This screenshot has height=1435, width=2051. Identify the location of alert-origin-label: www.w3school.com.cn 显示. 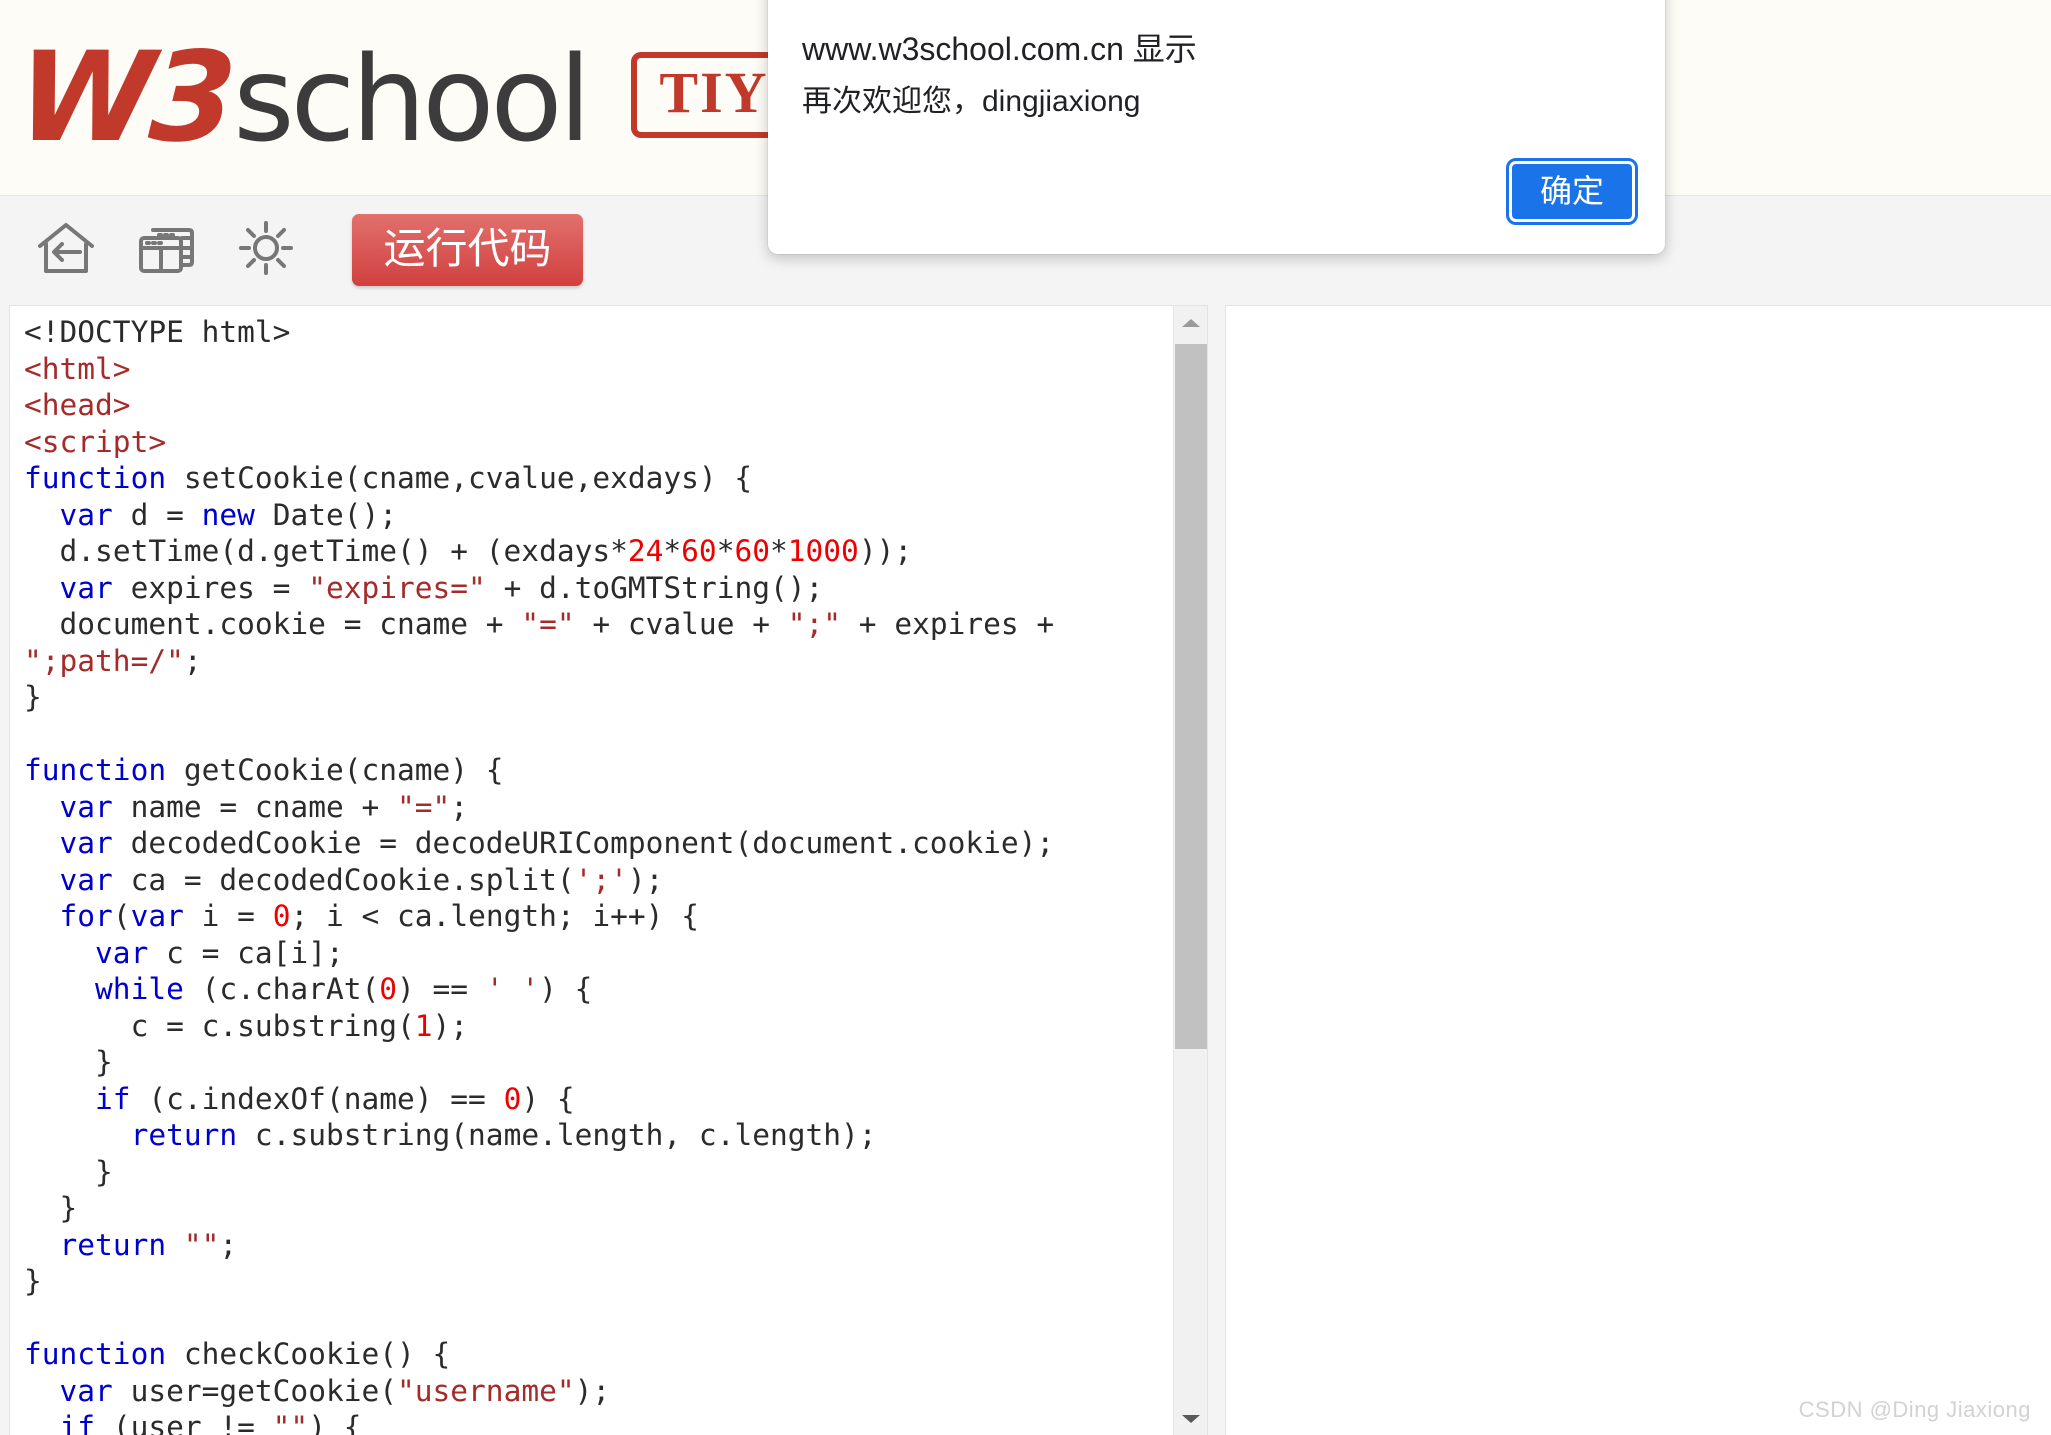
(999, 49).